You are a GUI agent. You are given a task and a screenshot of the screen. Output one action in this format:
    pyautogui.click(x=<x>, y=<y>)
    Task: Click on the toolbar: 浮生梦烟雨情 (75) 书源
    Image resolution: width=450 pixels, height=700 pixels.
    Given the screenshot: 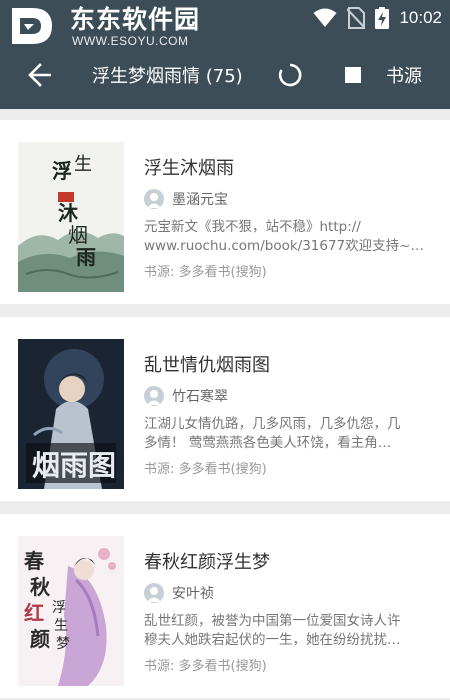 What is the action you would take?
    pyautogui.click(x=225, y=75)
    